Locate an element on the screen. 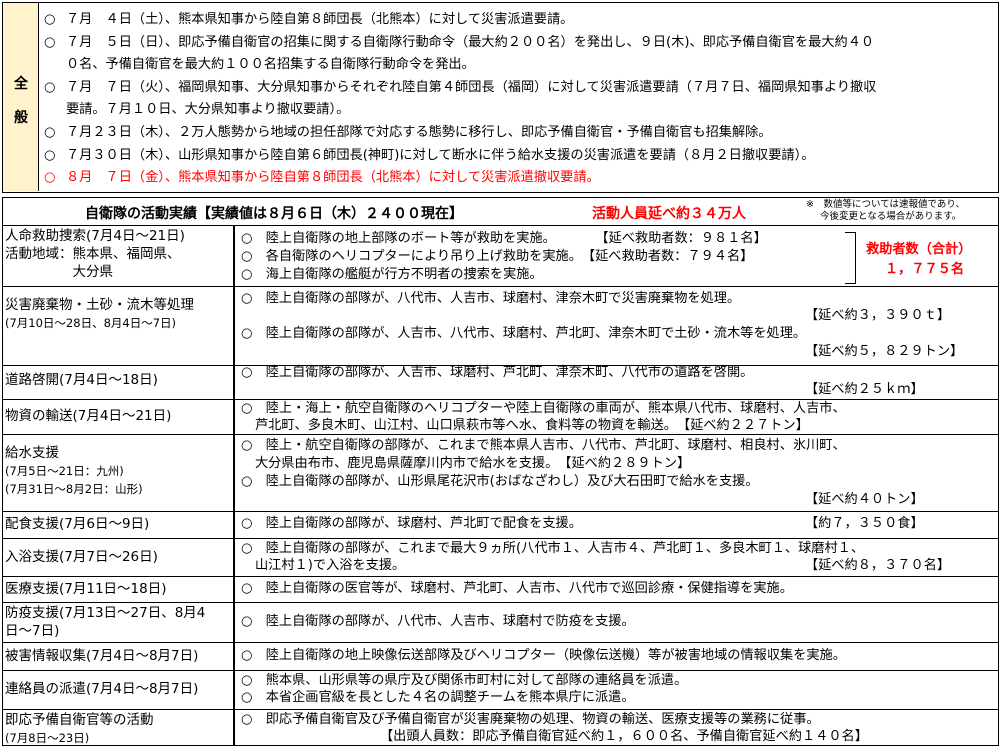 The height and width of the screenshot is (748, 1002). category-info: 被害情報収集(7月4日～8月7日) is located at coordinates (102, 656).